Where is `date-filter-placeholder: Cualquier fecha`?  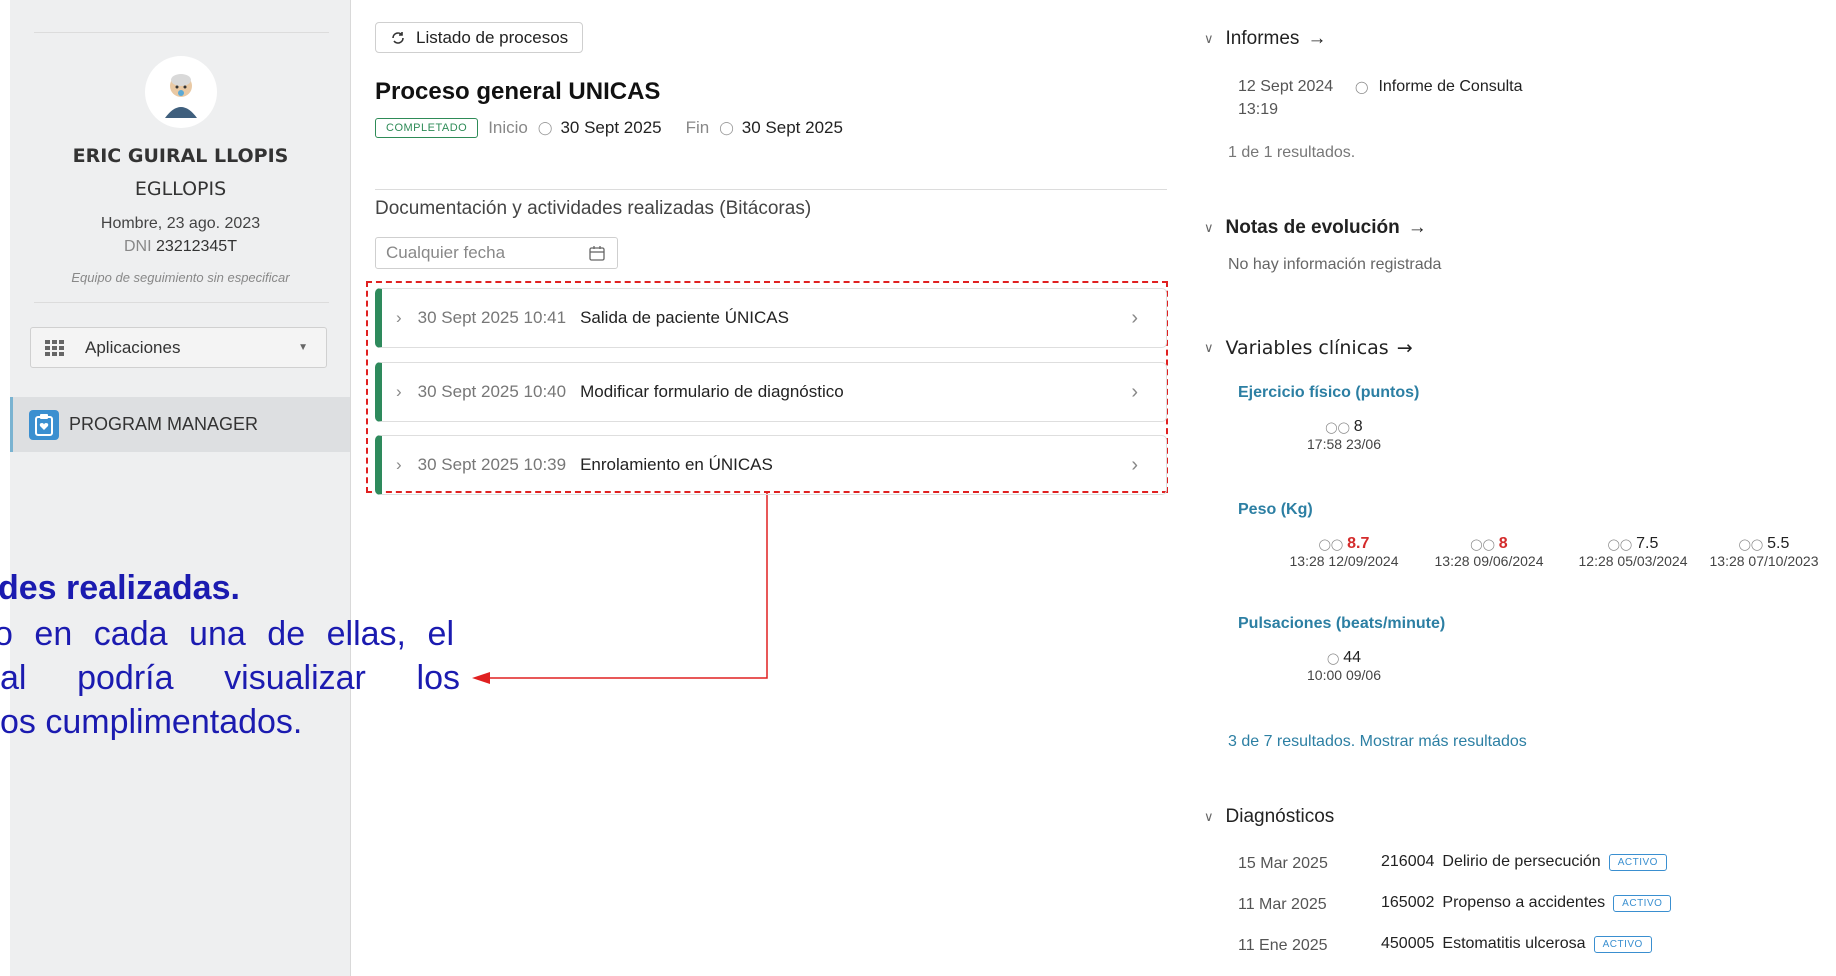
date-filter-placeholder: Cualquier fecha is located at coordinates (446, 252).